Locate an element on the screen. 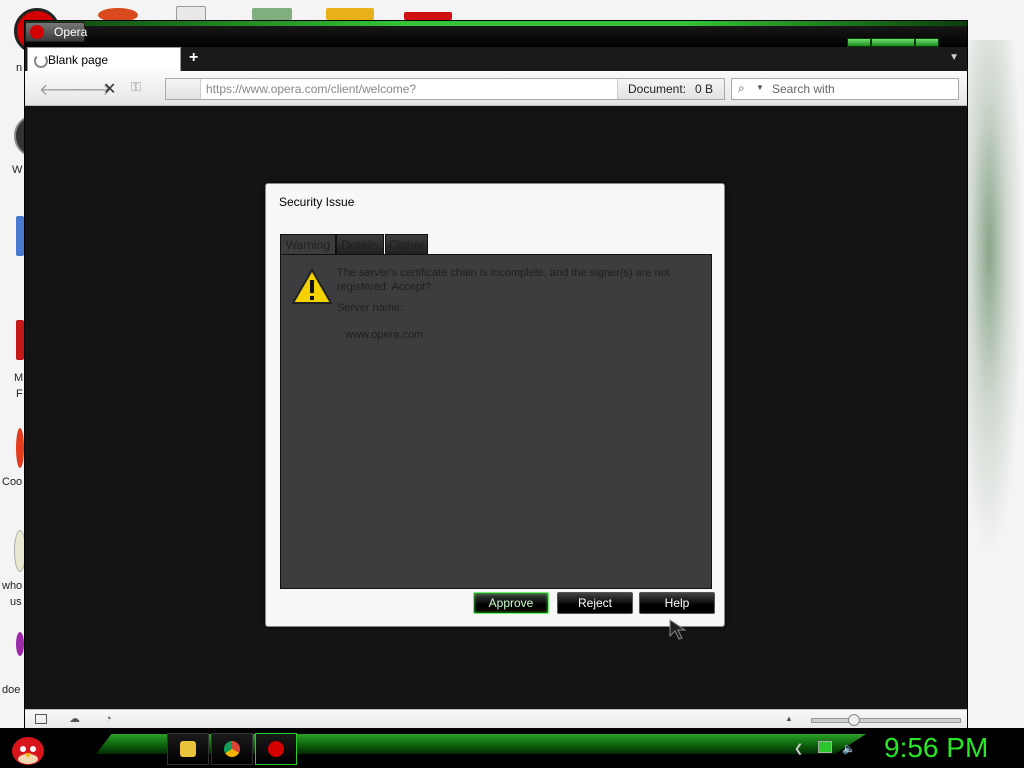 The width and height of the screenshot is (1024, 768). site-badge is located at coordinates (183, 89).